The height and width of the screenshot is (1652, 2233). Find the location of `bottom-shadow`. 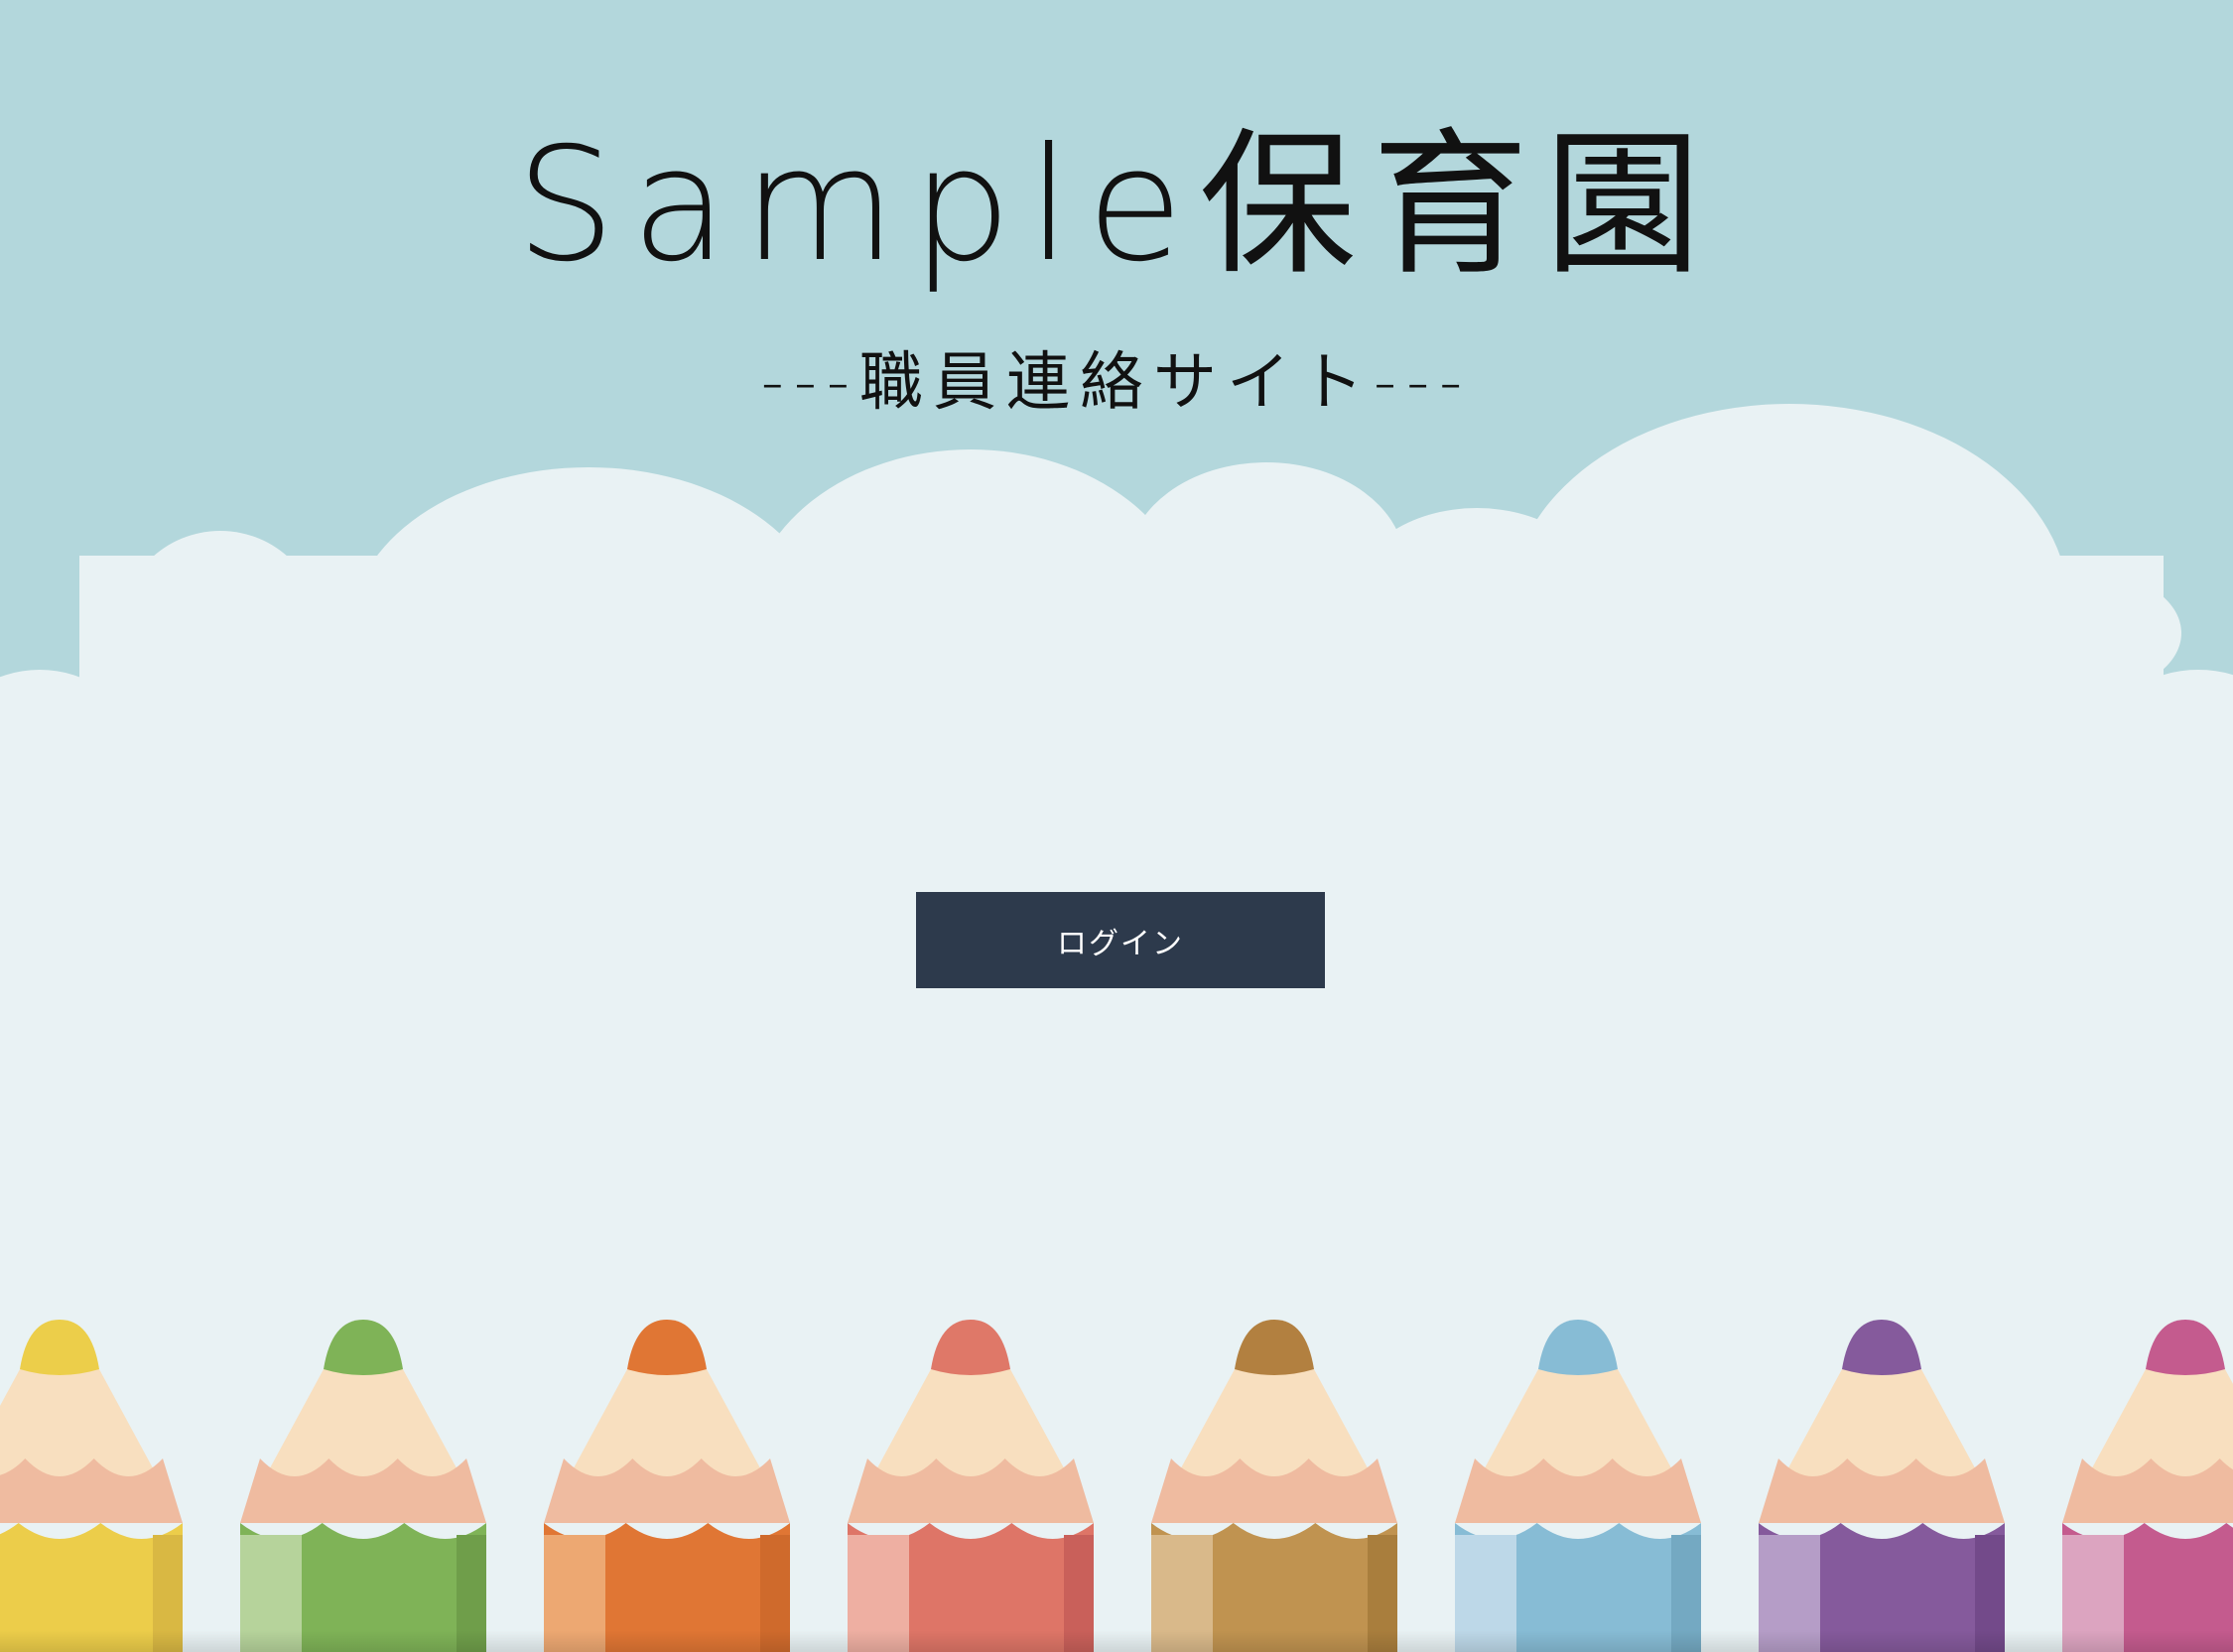

bottom-shadow is located at coordinates (1116, 1641).